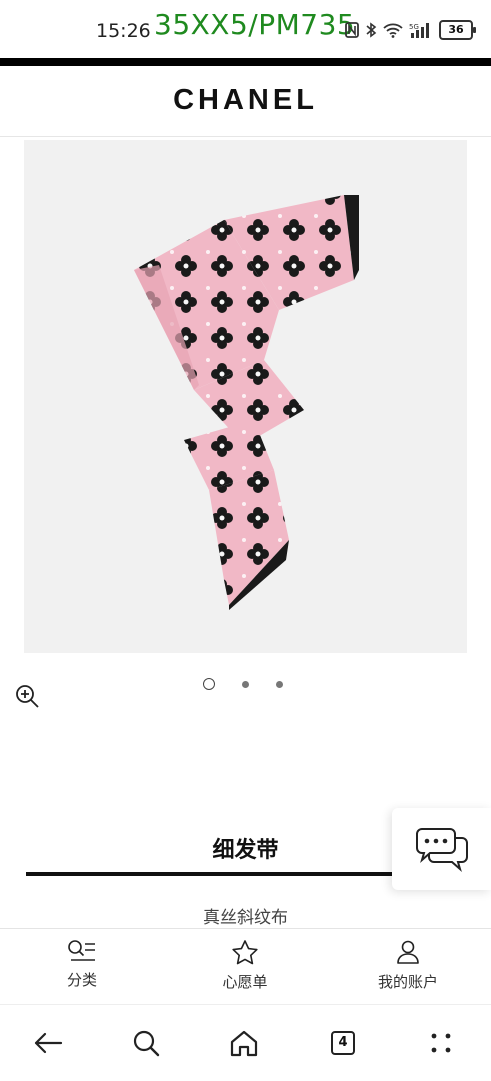  Describe the element at coordinates (393, 30) in the screenshot. I see `wifi-icon` at that location.